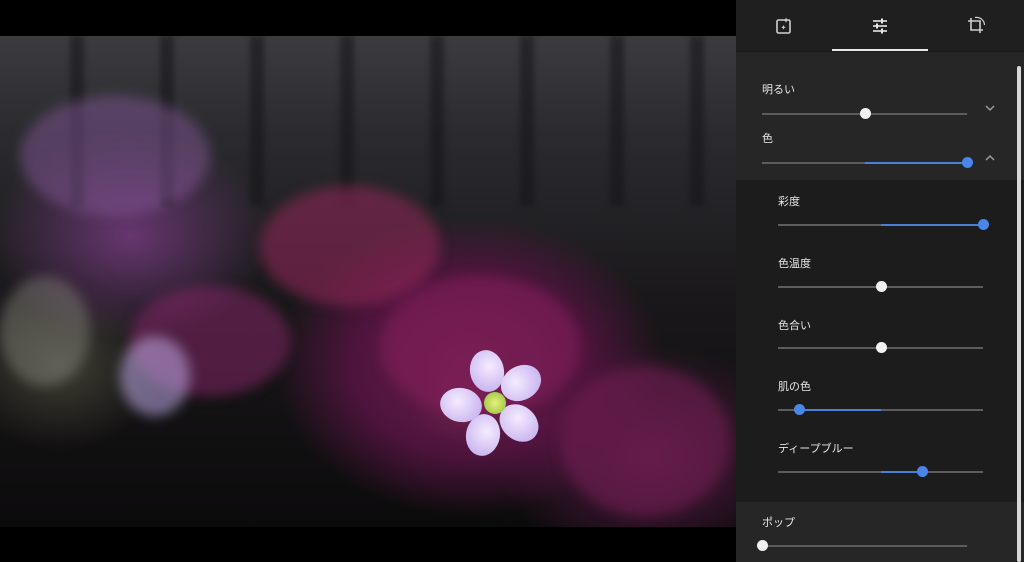 The height and width of the screenshot is (562, 1024). Describe the element at coordinates (45, 331) in the screenshot. I see `blurred-ground` at that location.